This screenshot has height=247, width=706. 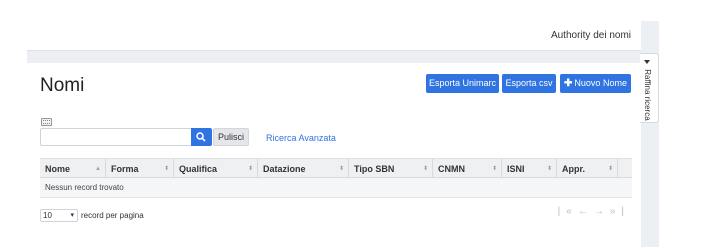 I want to click on sort-asc-icon: ▲, so click(x=98, y=169).